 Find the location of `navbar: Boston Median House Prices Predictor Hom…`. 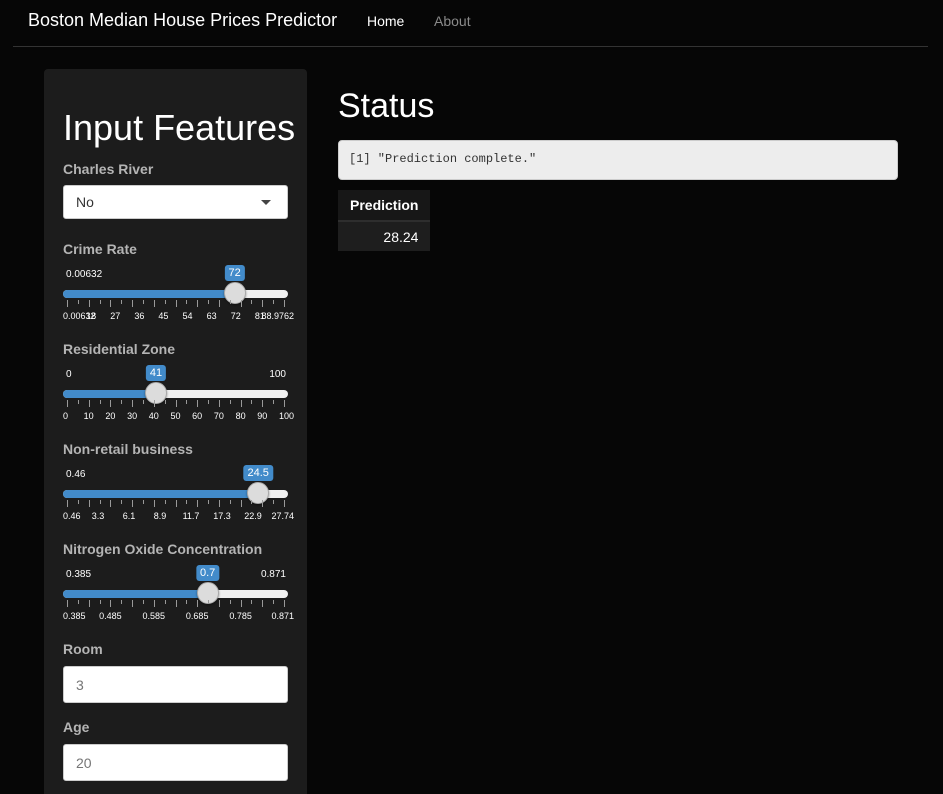

navbar: Boston Median House Prices Predictor Hom… is located at coordinates (470, 23).